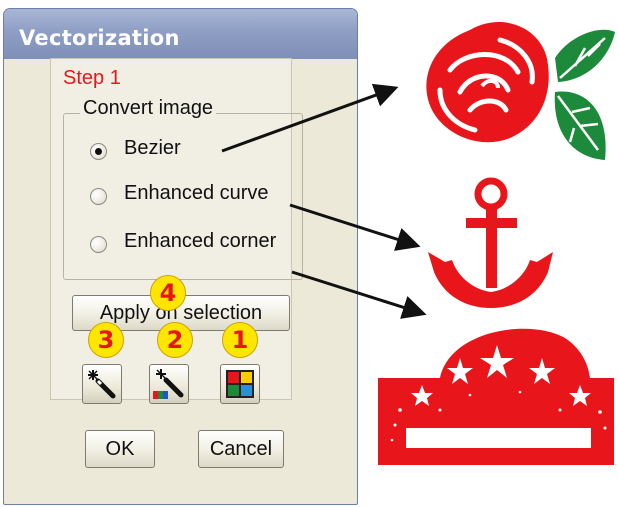 The height and width of the screenshot is (507, 618). I want to click on rose-icon, so click(487, 82).